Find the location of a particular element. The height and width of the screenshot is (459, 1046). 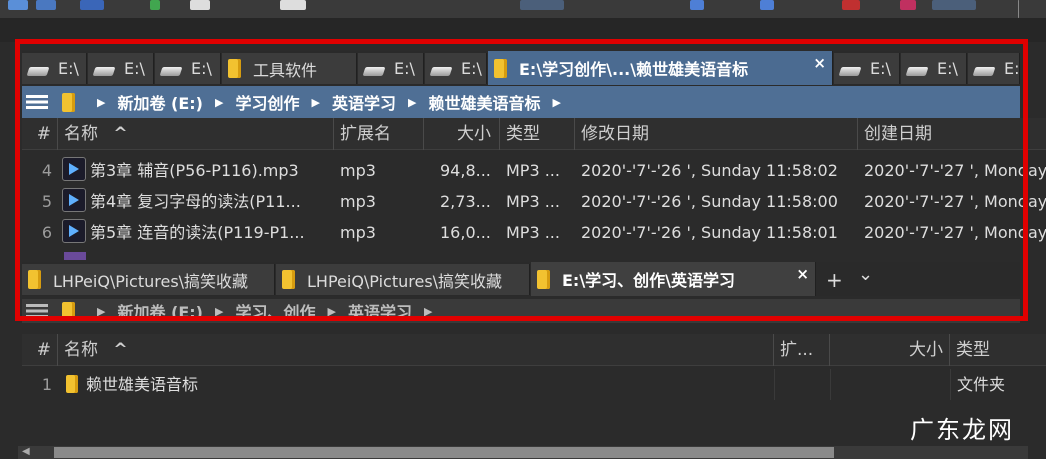

toolbar-back-icon is located at coordinates (46, 5).